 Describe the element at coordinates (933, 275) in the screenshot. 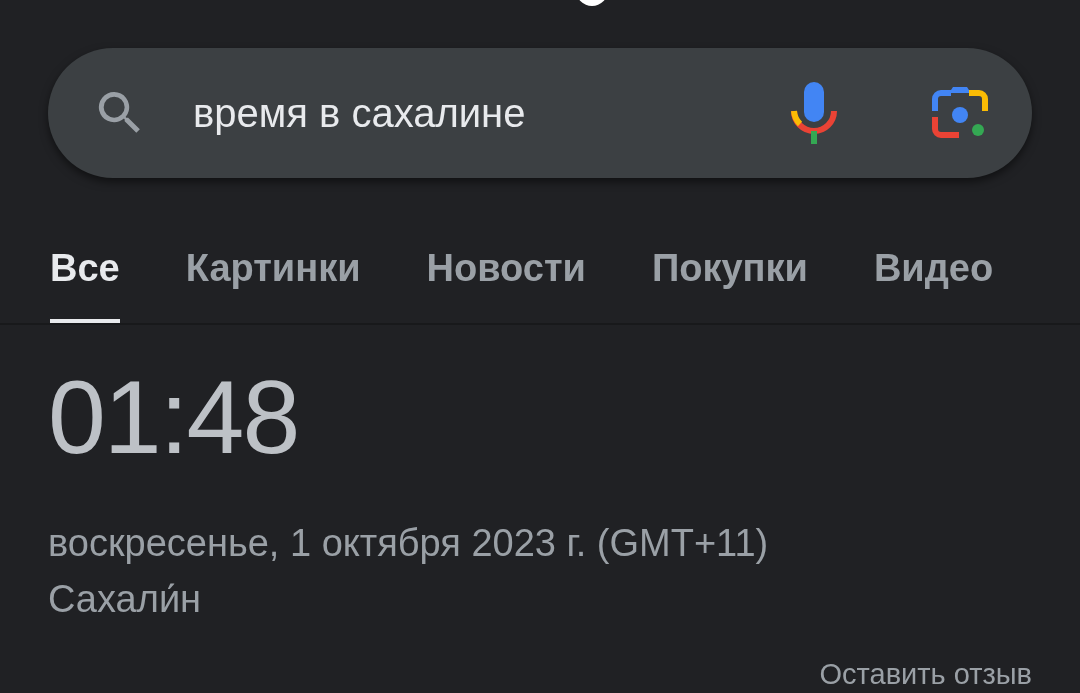

I see `tab: Видео` at that location.